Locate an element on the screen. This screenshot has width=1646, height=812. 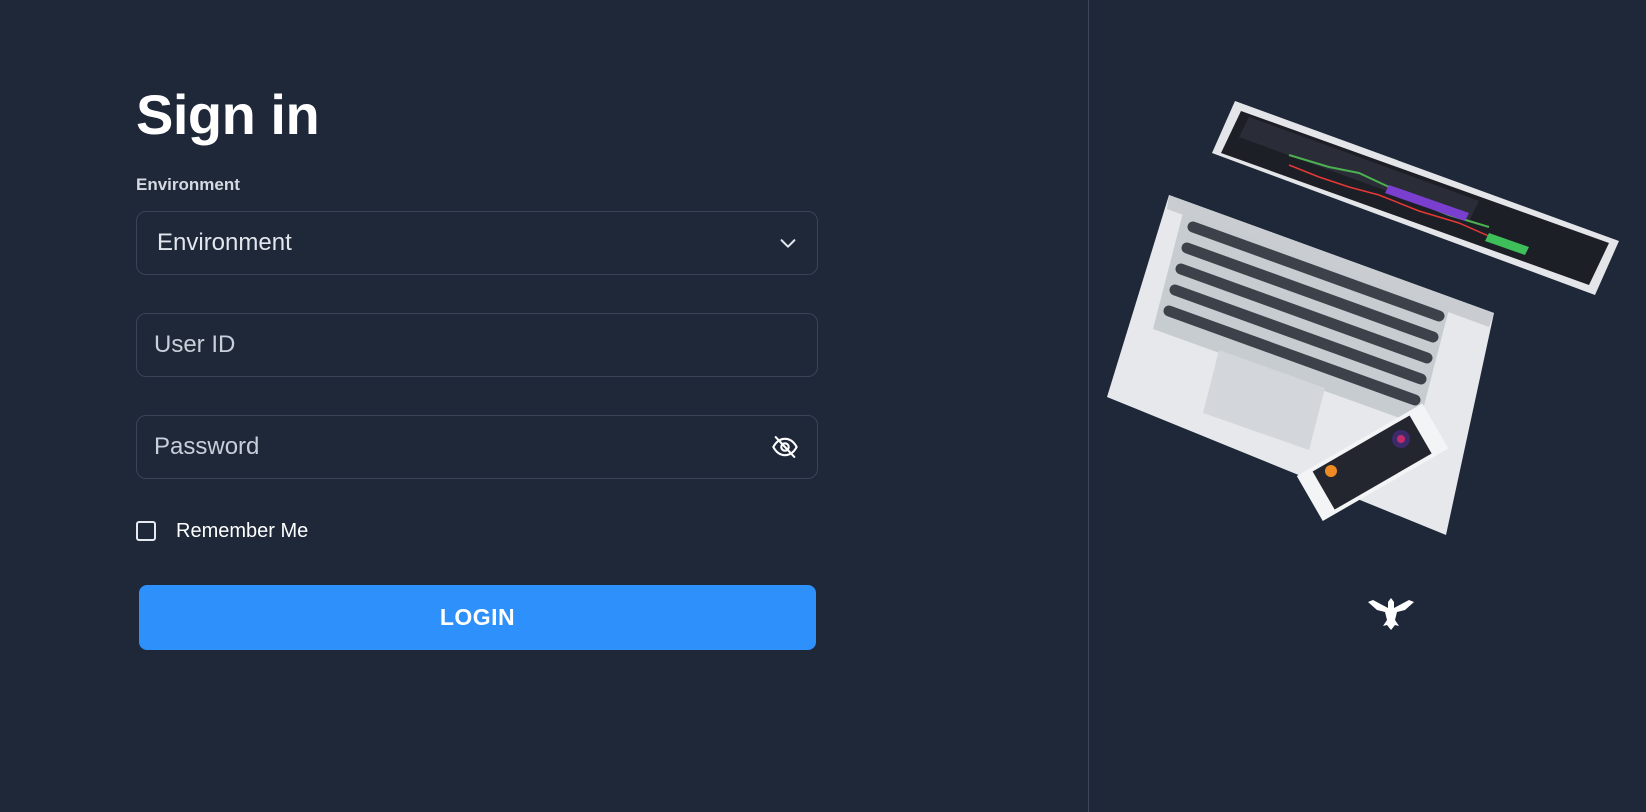
environment-select-value: Environment is located at coordinates (224, 242).